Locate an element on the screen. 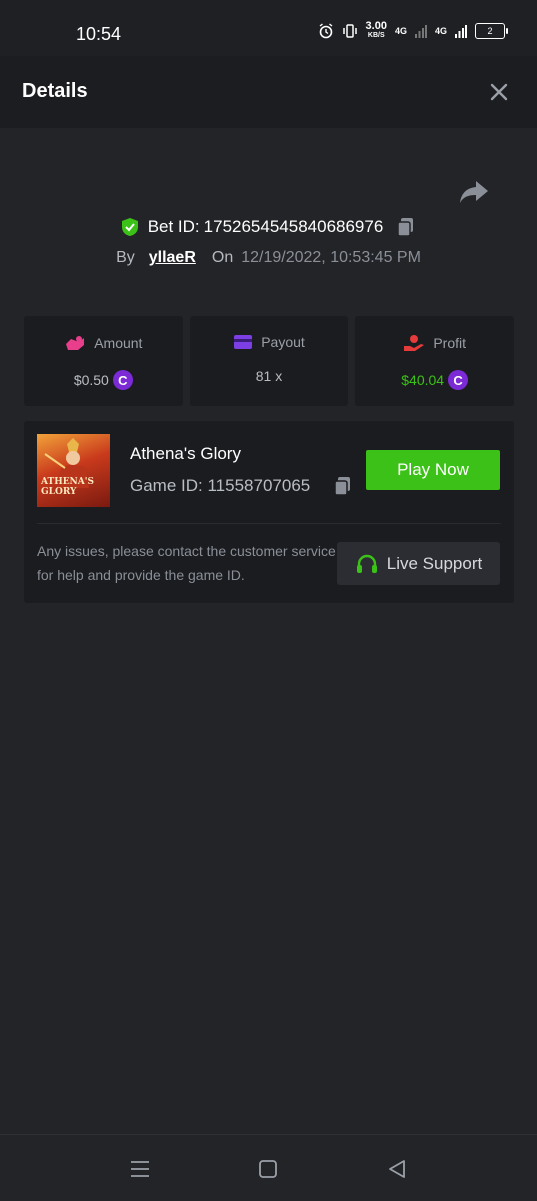  alarm-icon is located at coordinates (325, 31).